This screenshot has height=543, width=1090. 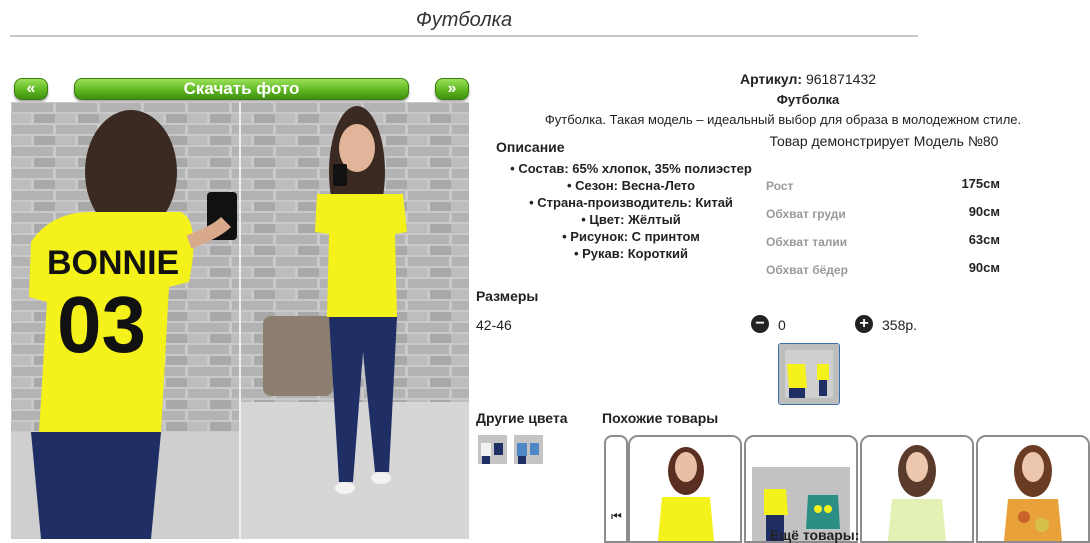 I want to click on print-text-top: BONNIE, so click(x=113, y=263).